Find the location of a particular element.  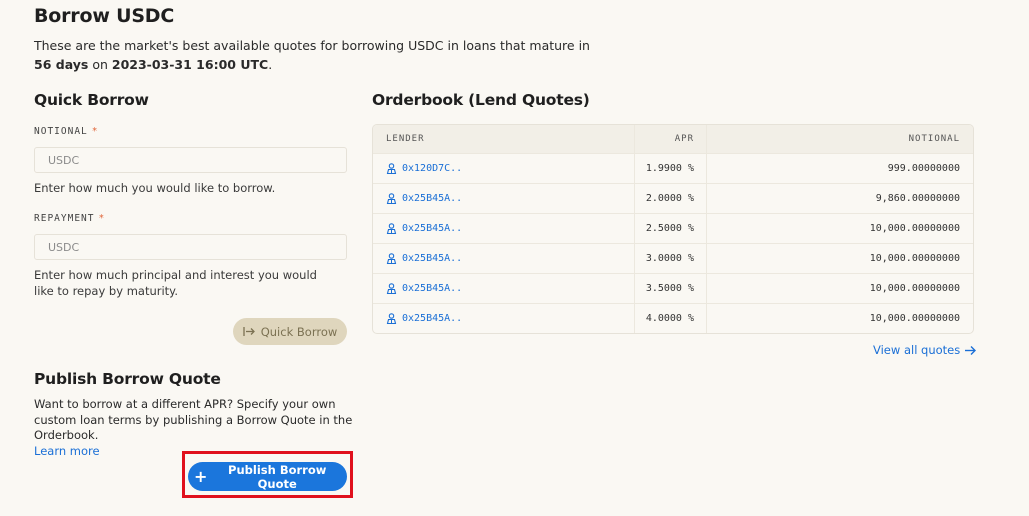

quick-borrow-title: Quick Borrow is located at coordinates (91, 100).